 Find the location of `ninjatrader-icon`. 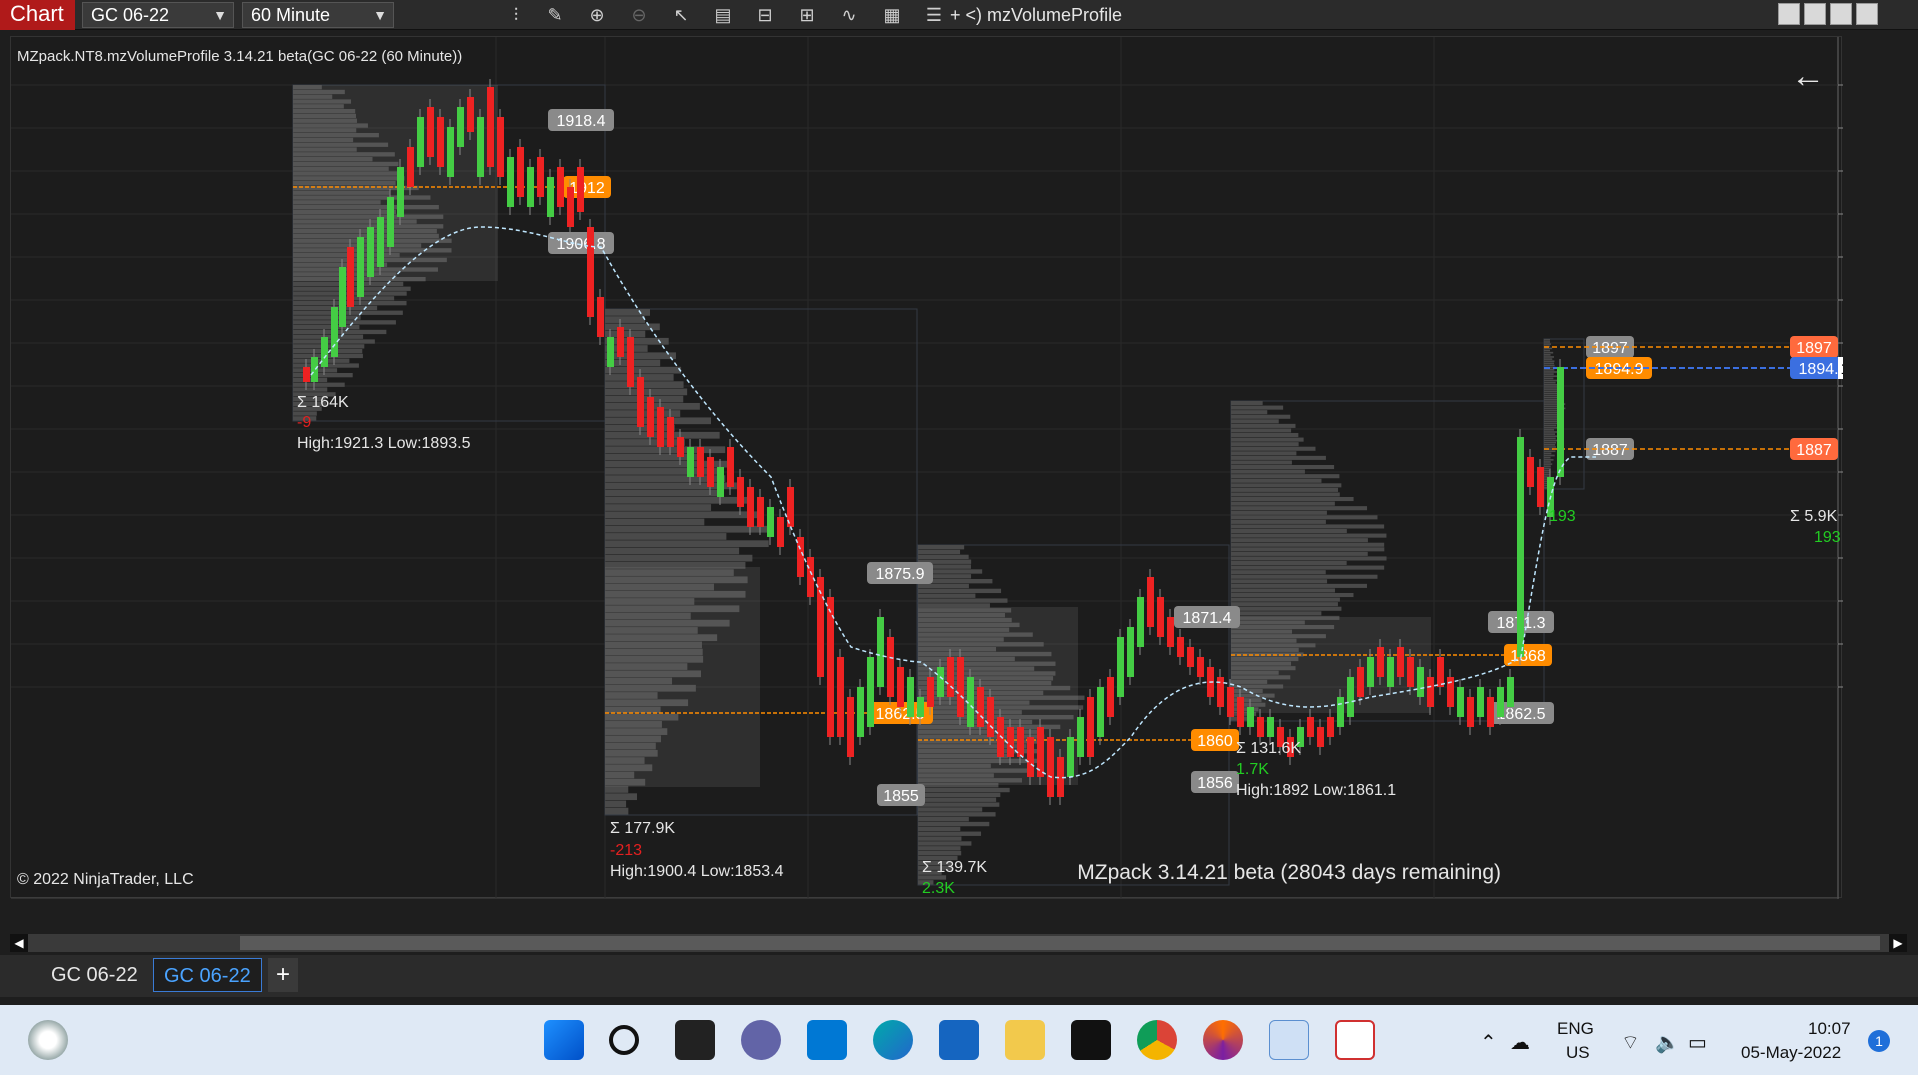

ninjatrader-icon is located at coordinates (1355, 1040).